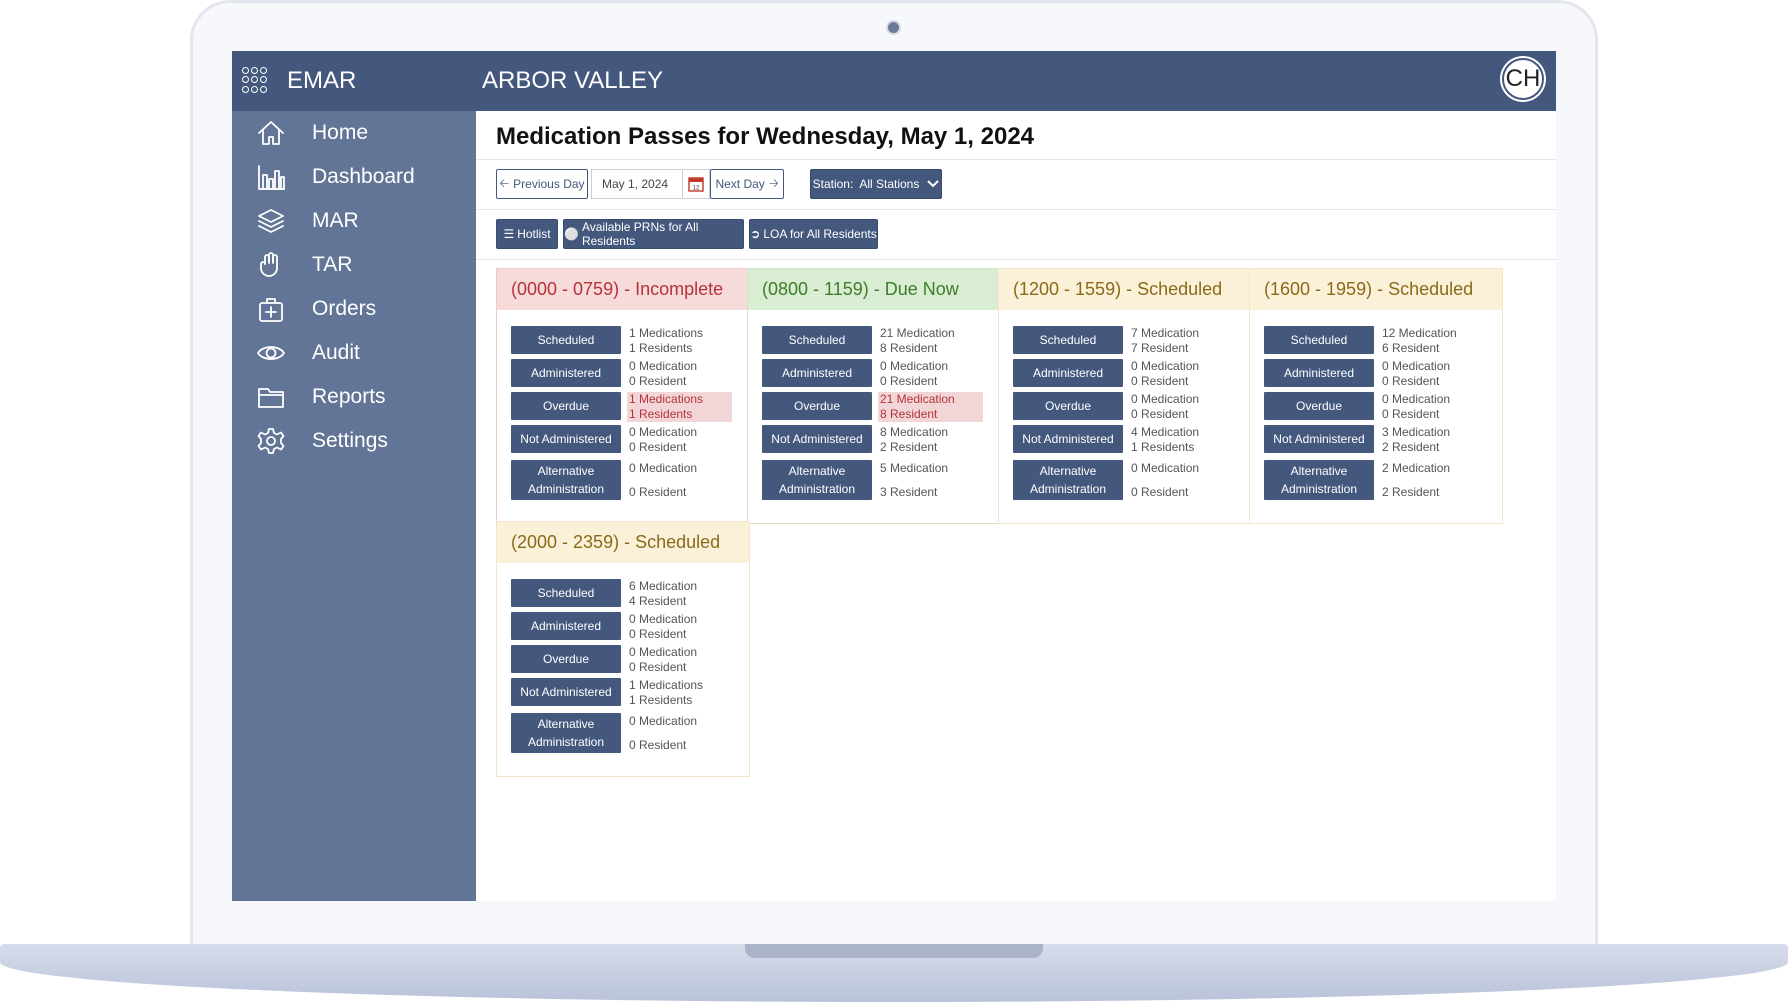 This screenshot has width=1788, height=1002. Describe the element at coordinates (534, 234) in the screenshot. I see `hotlist-label: Hotlist` at that location.